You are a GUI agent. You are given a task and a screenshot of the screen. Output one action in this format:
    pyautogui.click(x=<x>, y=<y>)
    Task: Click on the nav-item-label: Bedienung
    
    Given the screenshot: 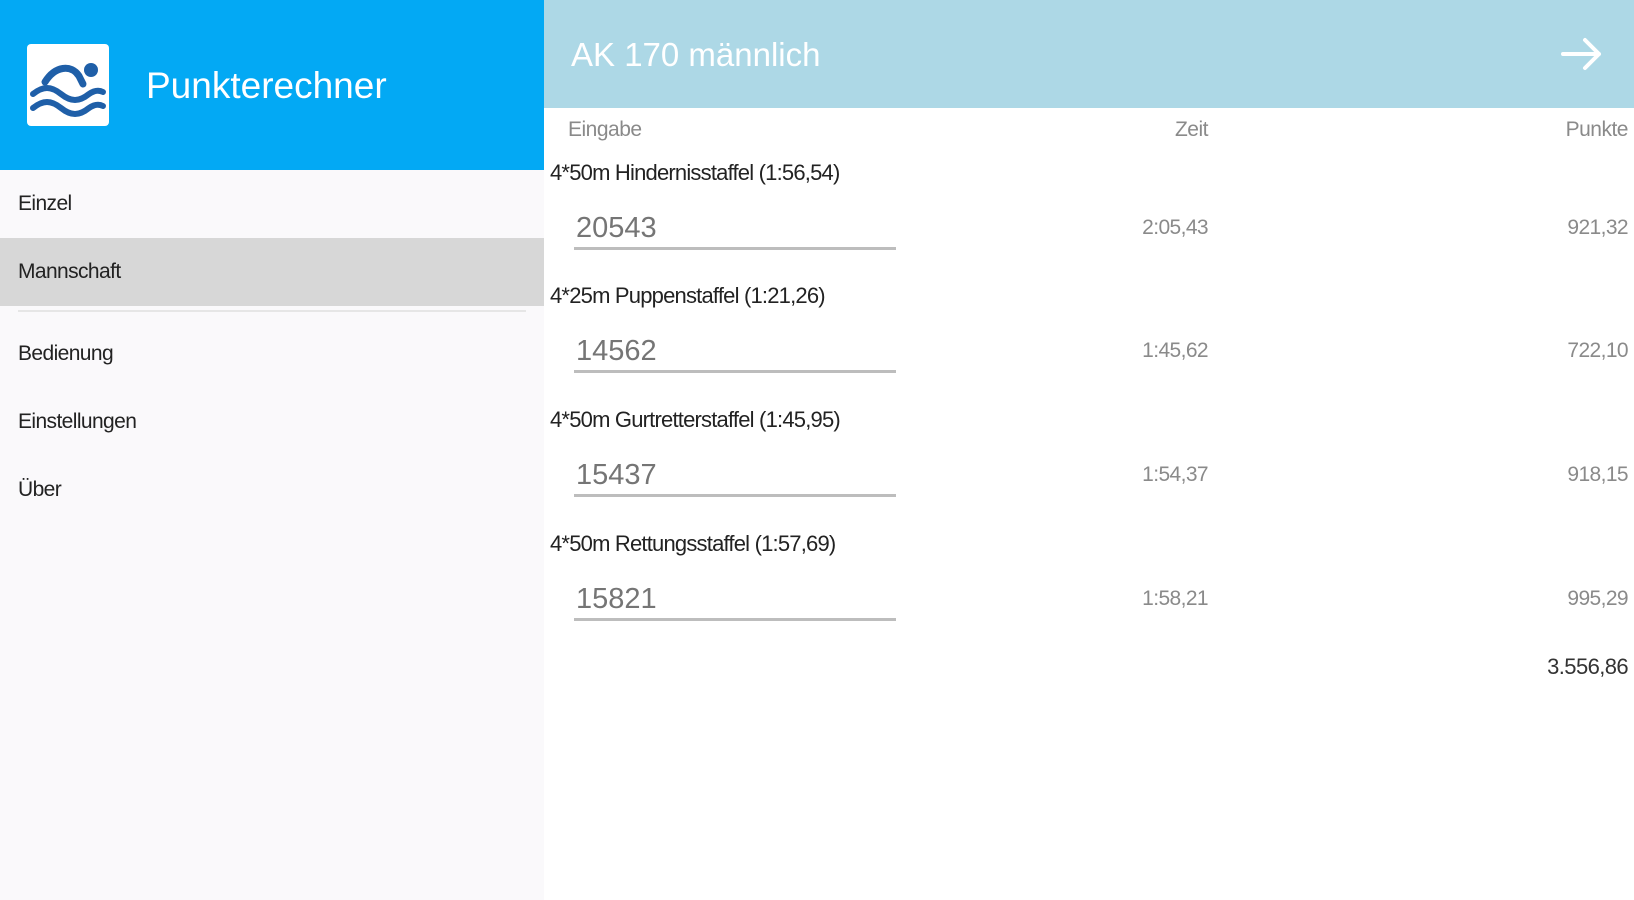 What is the action you would take?
    pyautogui.click(x=66, y=353)
    